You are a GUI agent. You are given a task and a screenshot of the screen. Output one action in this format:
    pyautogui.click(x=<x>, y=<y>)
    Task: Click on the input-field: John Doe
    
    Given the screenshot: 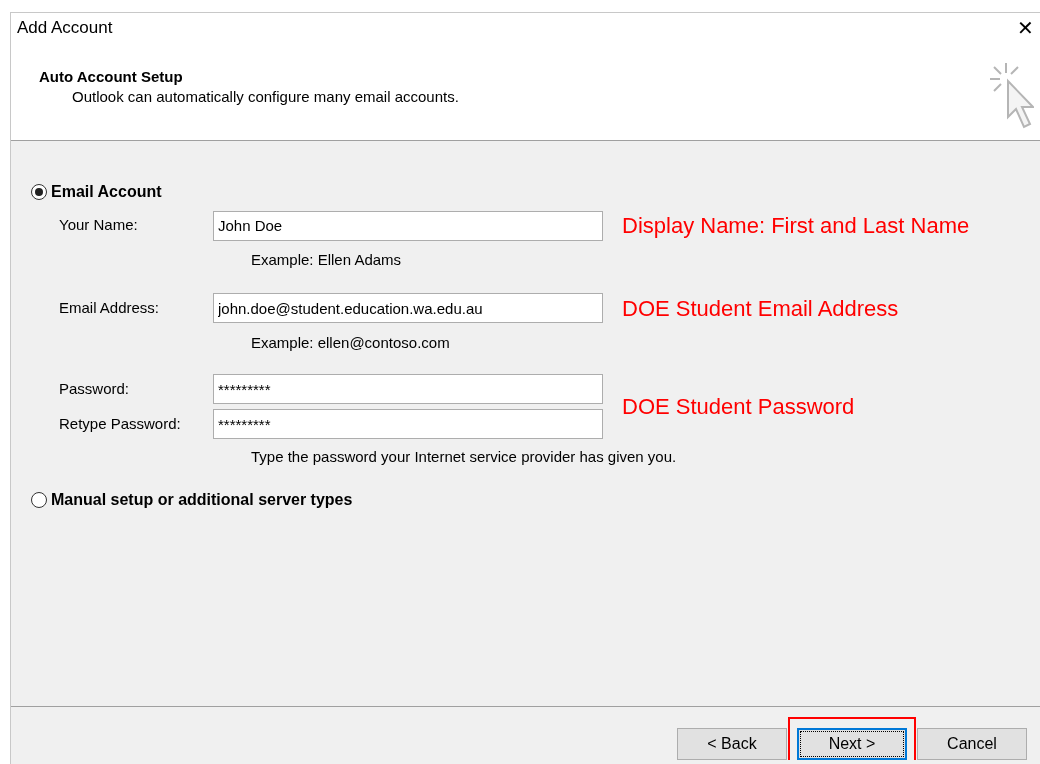 What is the action you would take?
    pyautogui.click(x=408, y=225)
    